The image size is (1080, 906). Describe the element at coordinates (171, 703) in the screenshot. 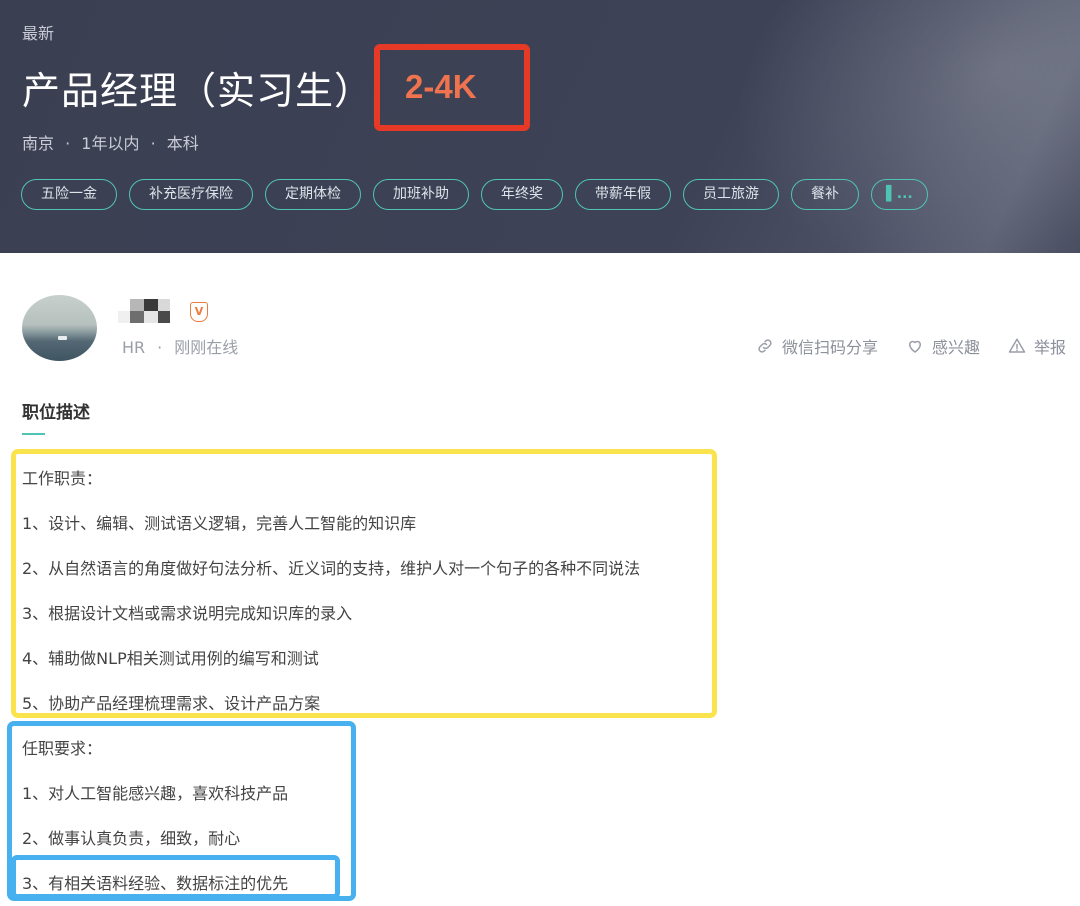

I see `duty-item: 5、协助产品经理梳理需求、设计产品方案` at that location.